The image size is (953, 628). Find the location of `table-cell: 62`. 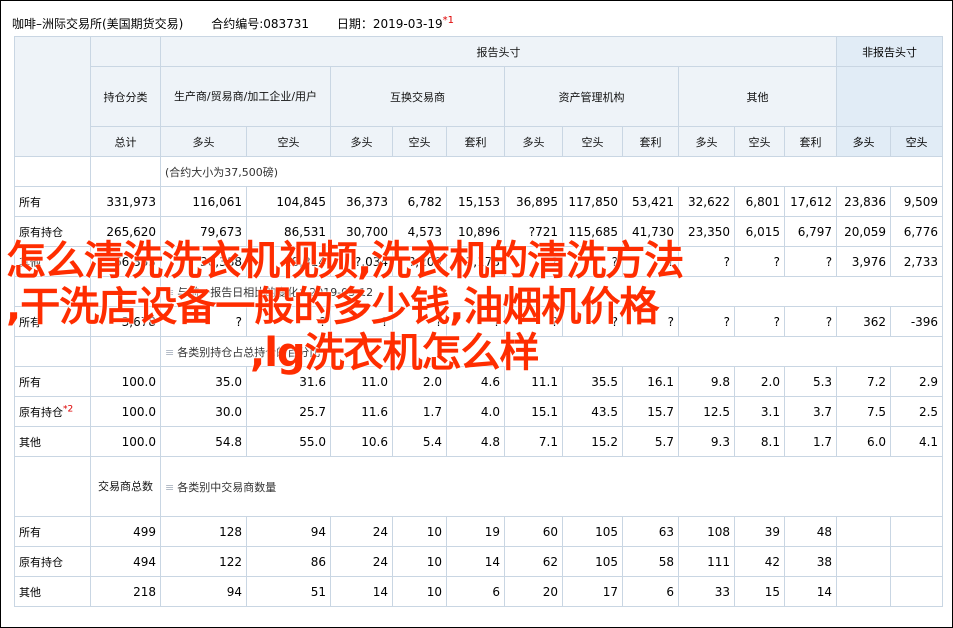

table-cell: 62 is located at coordinates (533, 561).